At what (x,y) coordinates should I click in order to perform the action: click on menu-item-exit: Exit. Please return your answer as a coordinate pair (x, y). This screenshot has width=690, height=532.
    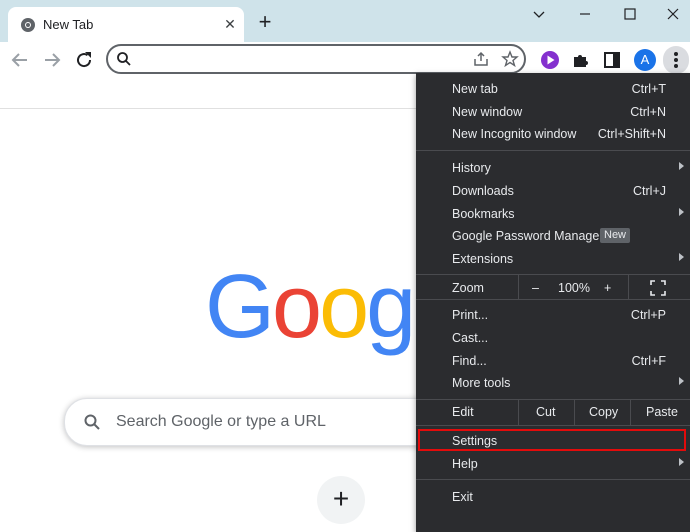
    Looking at the image, I should click on (553, 497).